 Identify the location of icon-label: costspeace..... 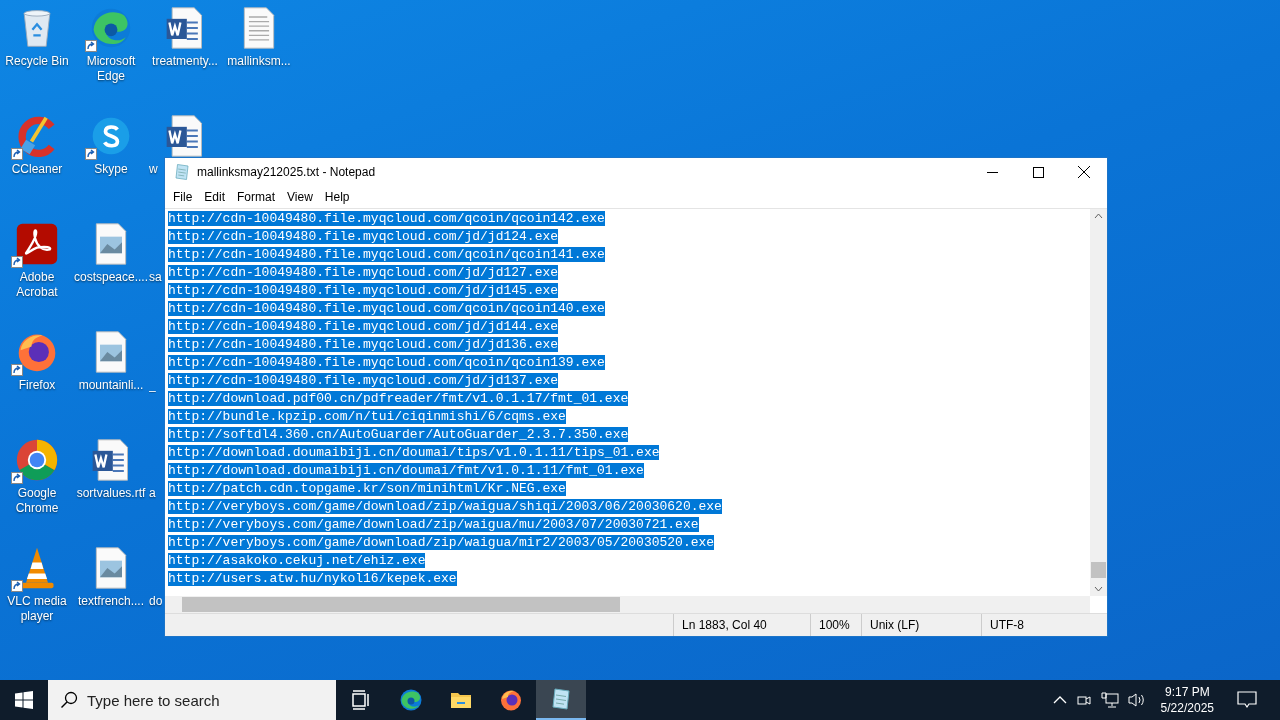
(111, 277).